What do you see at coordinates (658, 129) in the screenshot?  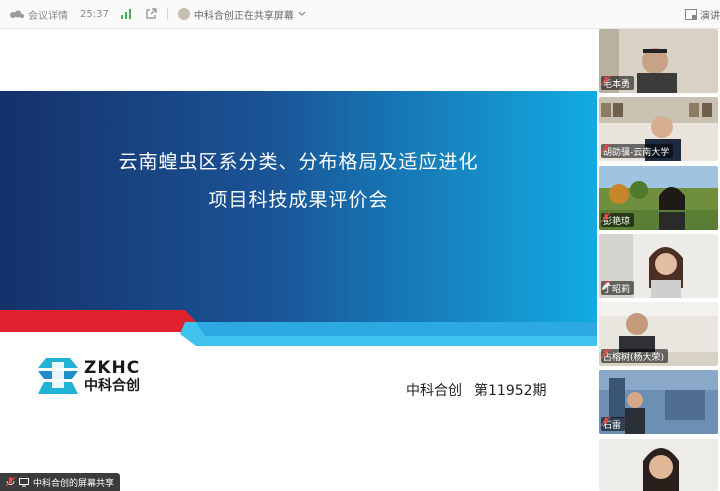 I see `participant-tile: 胡劭骥-云南大学` at bounding box center [658, 129].